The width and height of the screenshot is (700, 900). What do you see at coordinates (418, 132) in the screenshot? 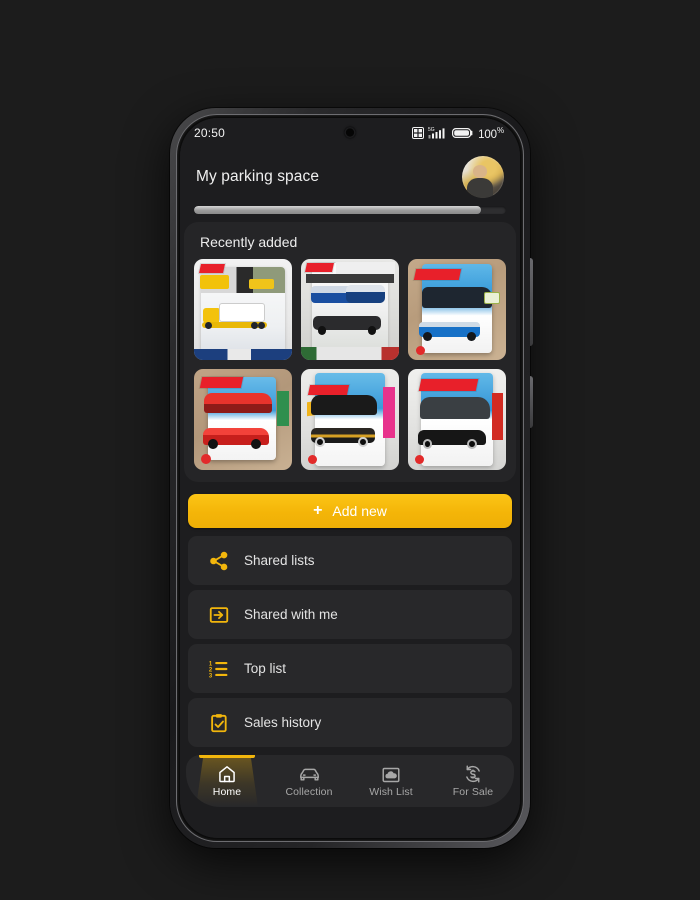
I see `dual-sim-icon` at bounding box center [418, 132].